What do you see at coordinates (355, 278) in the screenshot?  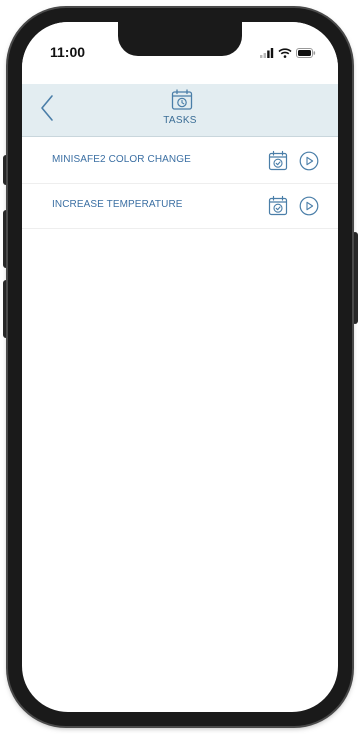 I see `power-button` at bounding box center [355, 278].